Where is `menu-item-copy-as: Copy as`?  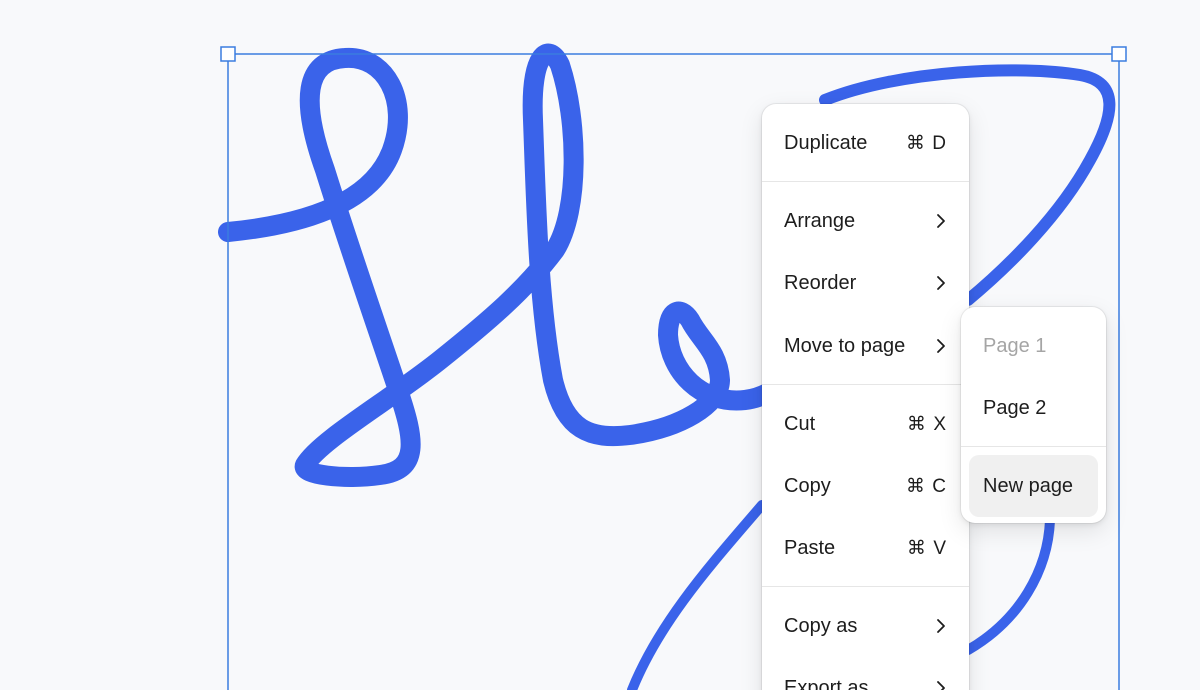
menu-item-copy-as: Copy as is located at coordinates (865, 626).